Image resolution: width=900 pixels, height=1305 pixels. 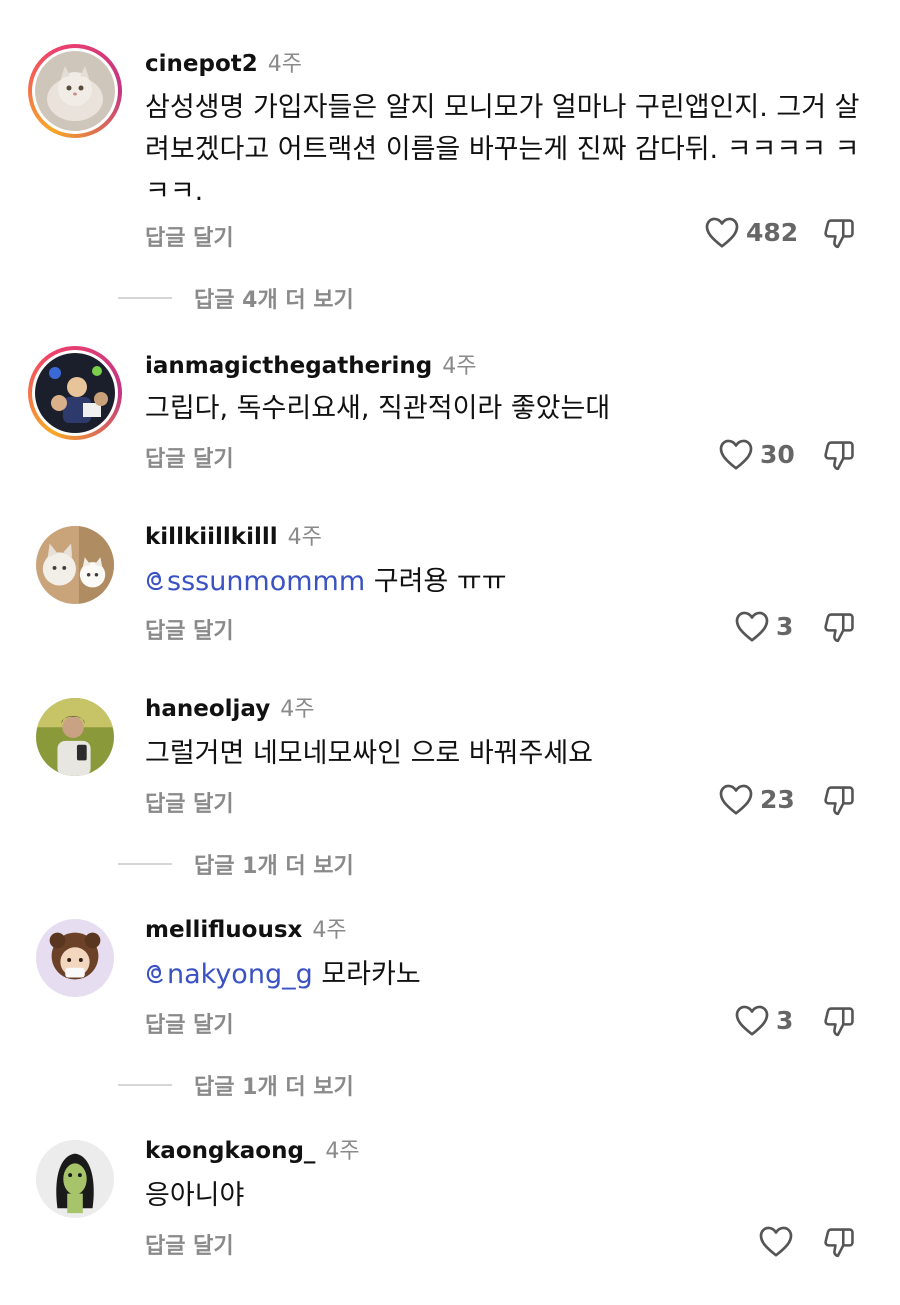 I want to click on group-photo-avatar-image, so click(x=75, y=393).